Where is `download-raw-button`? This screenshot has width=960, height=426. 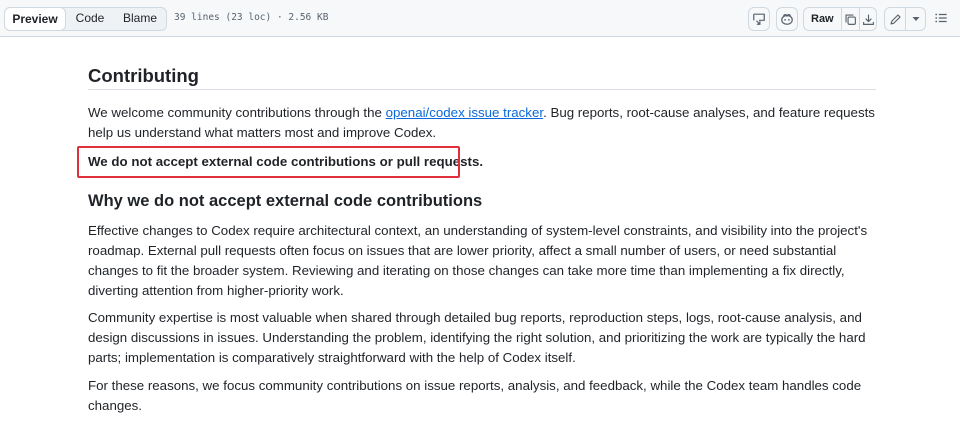
download-raw-button is located at coordinates (868, 19).